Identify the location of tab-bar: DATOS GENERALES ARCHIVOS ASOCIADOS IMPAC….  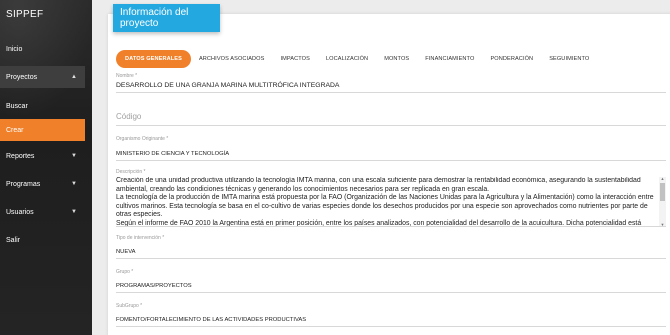
(356, 59).